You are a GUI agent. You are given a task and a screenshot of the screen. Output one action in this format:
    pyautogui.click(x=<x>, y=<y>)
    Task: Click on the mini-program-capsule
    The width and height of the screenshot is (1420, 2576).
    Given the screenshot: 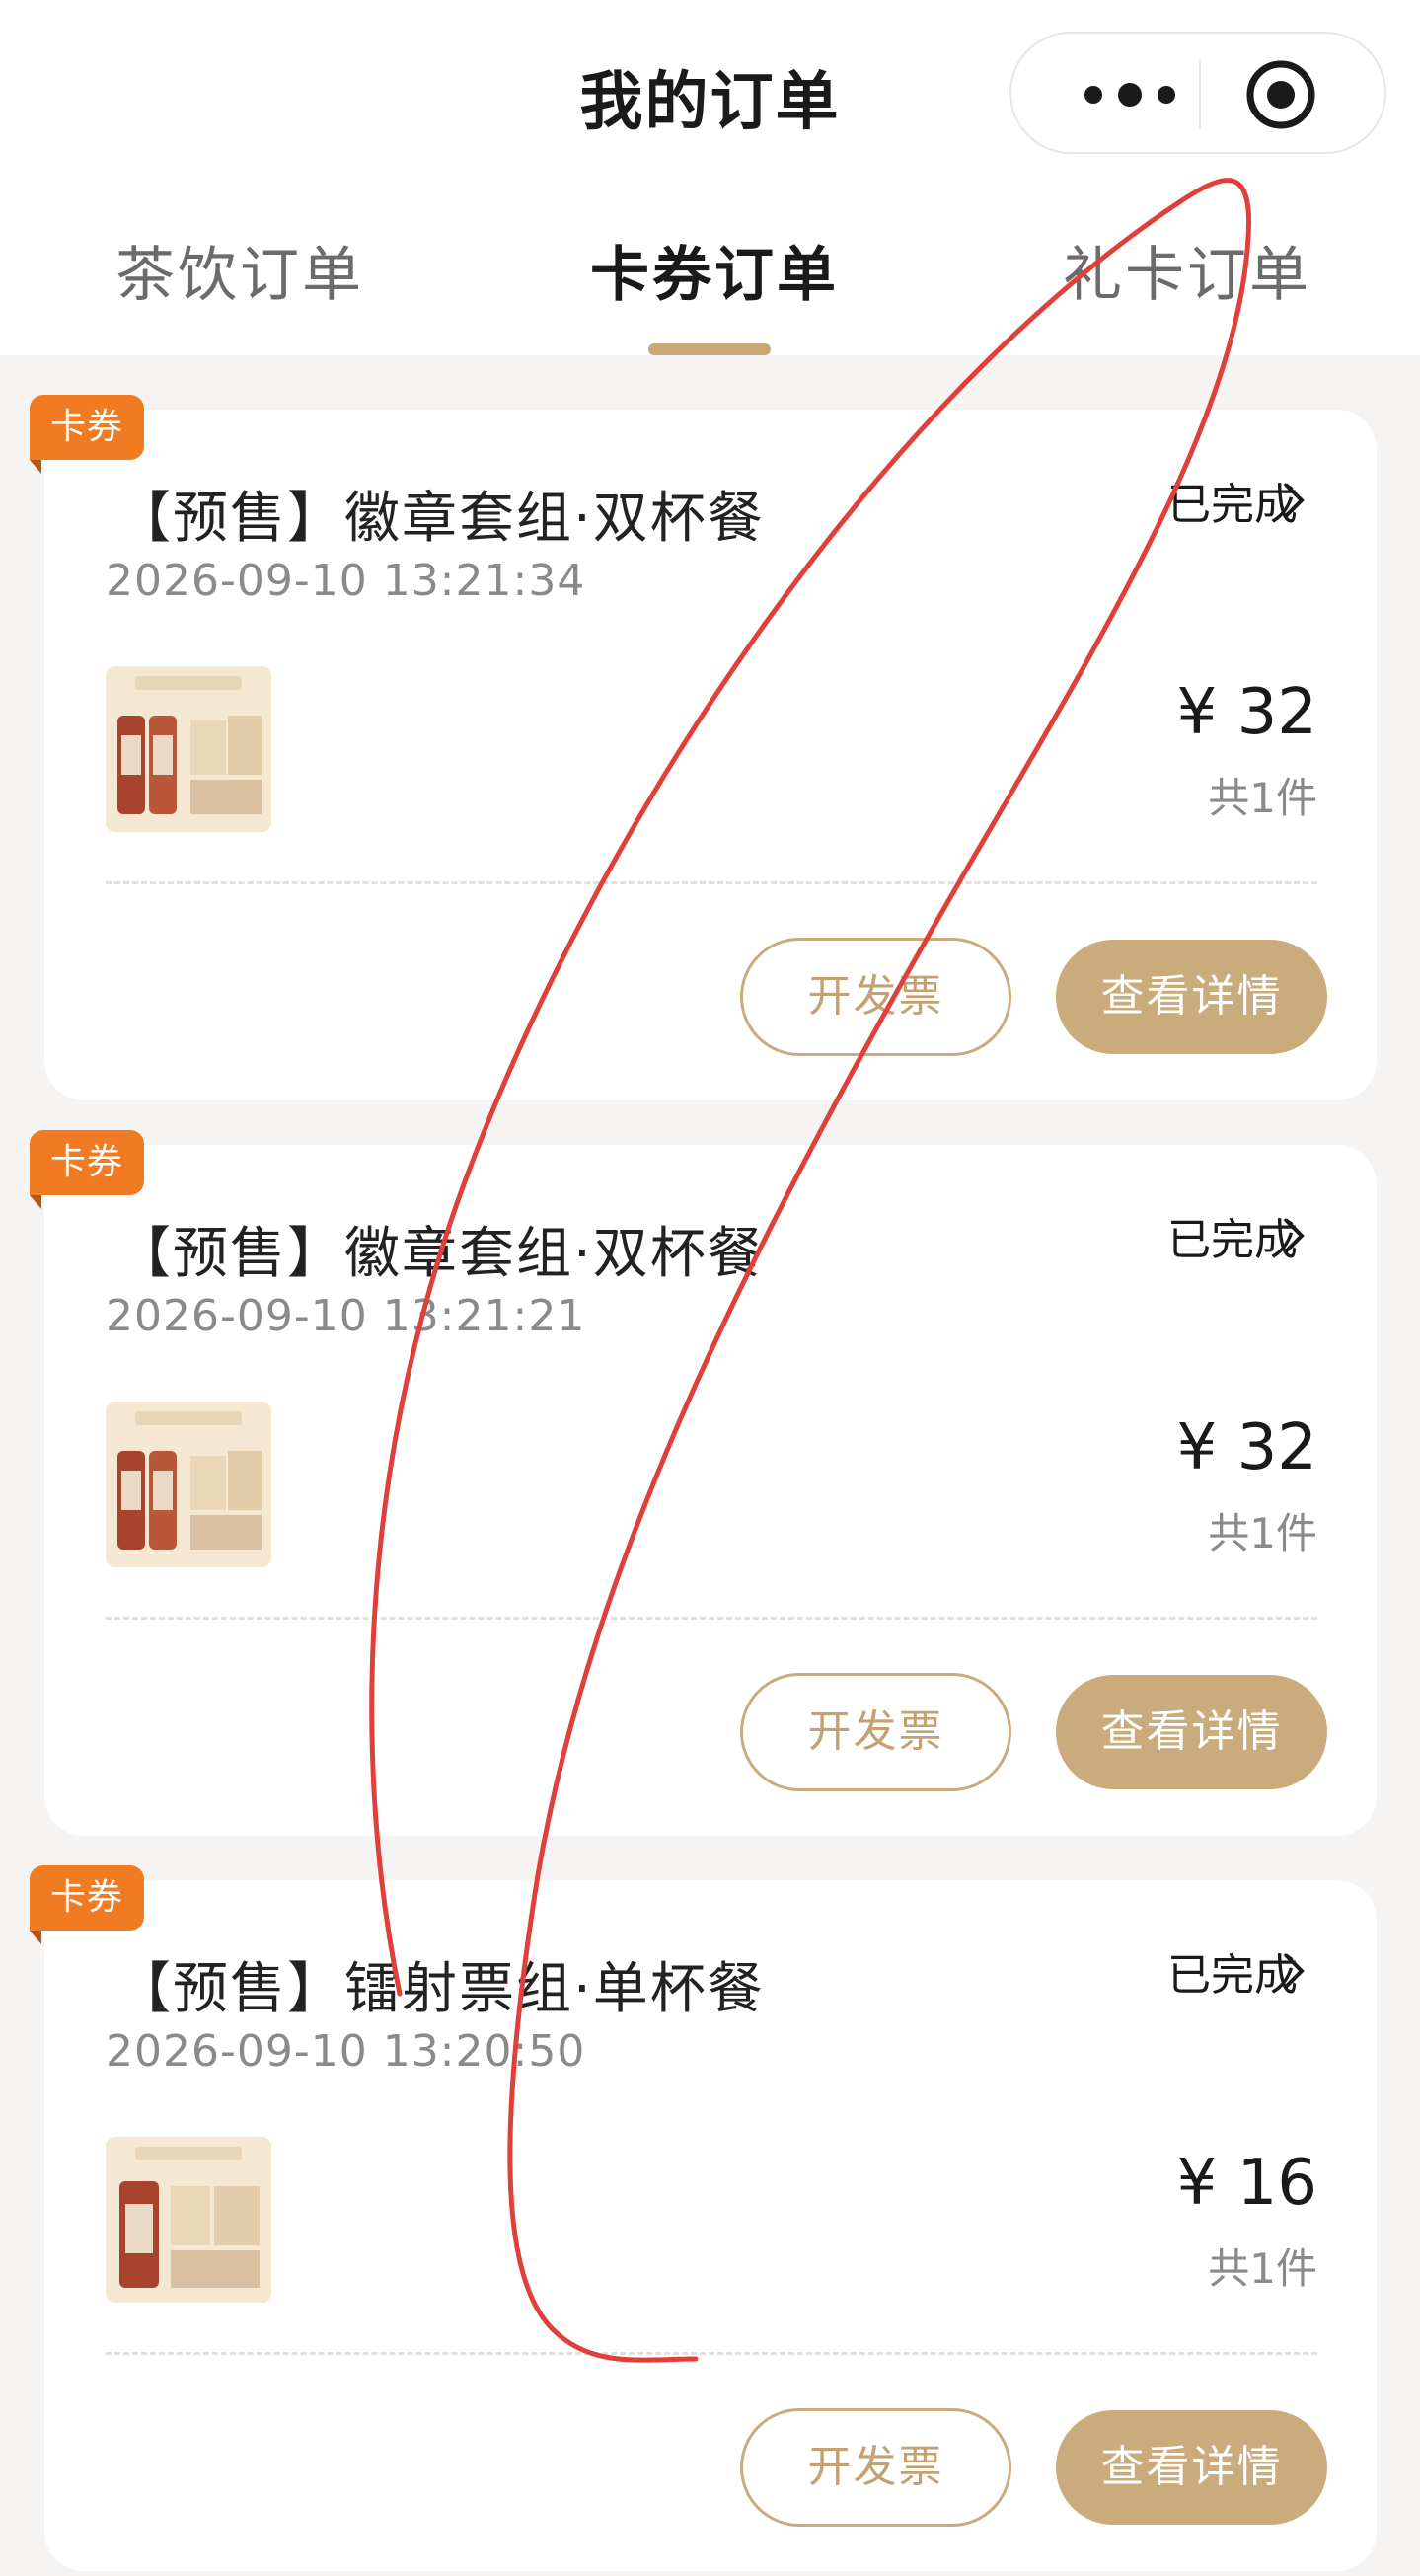 What is the action you would take?
    pyautogui.click(x=1197, y=93)
    